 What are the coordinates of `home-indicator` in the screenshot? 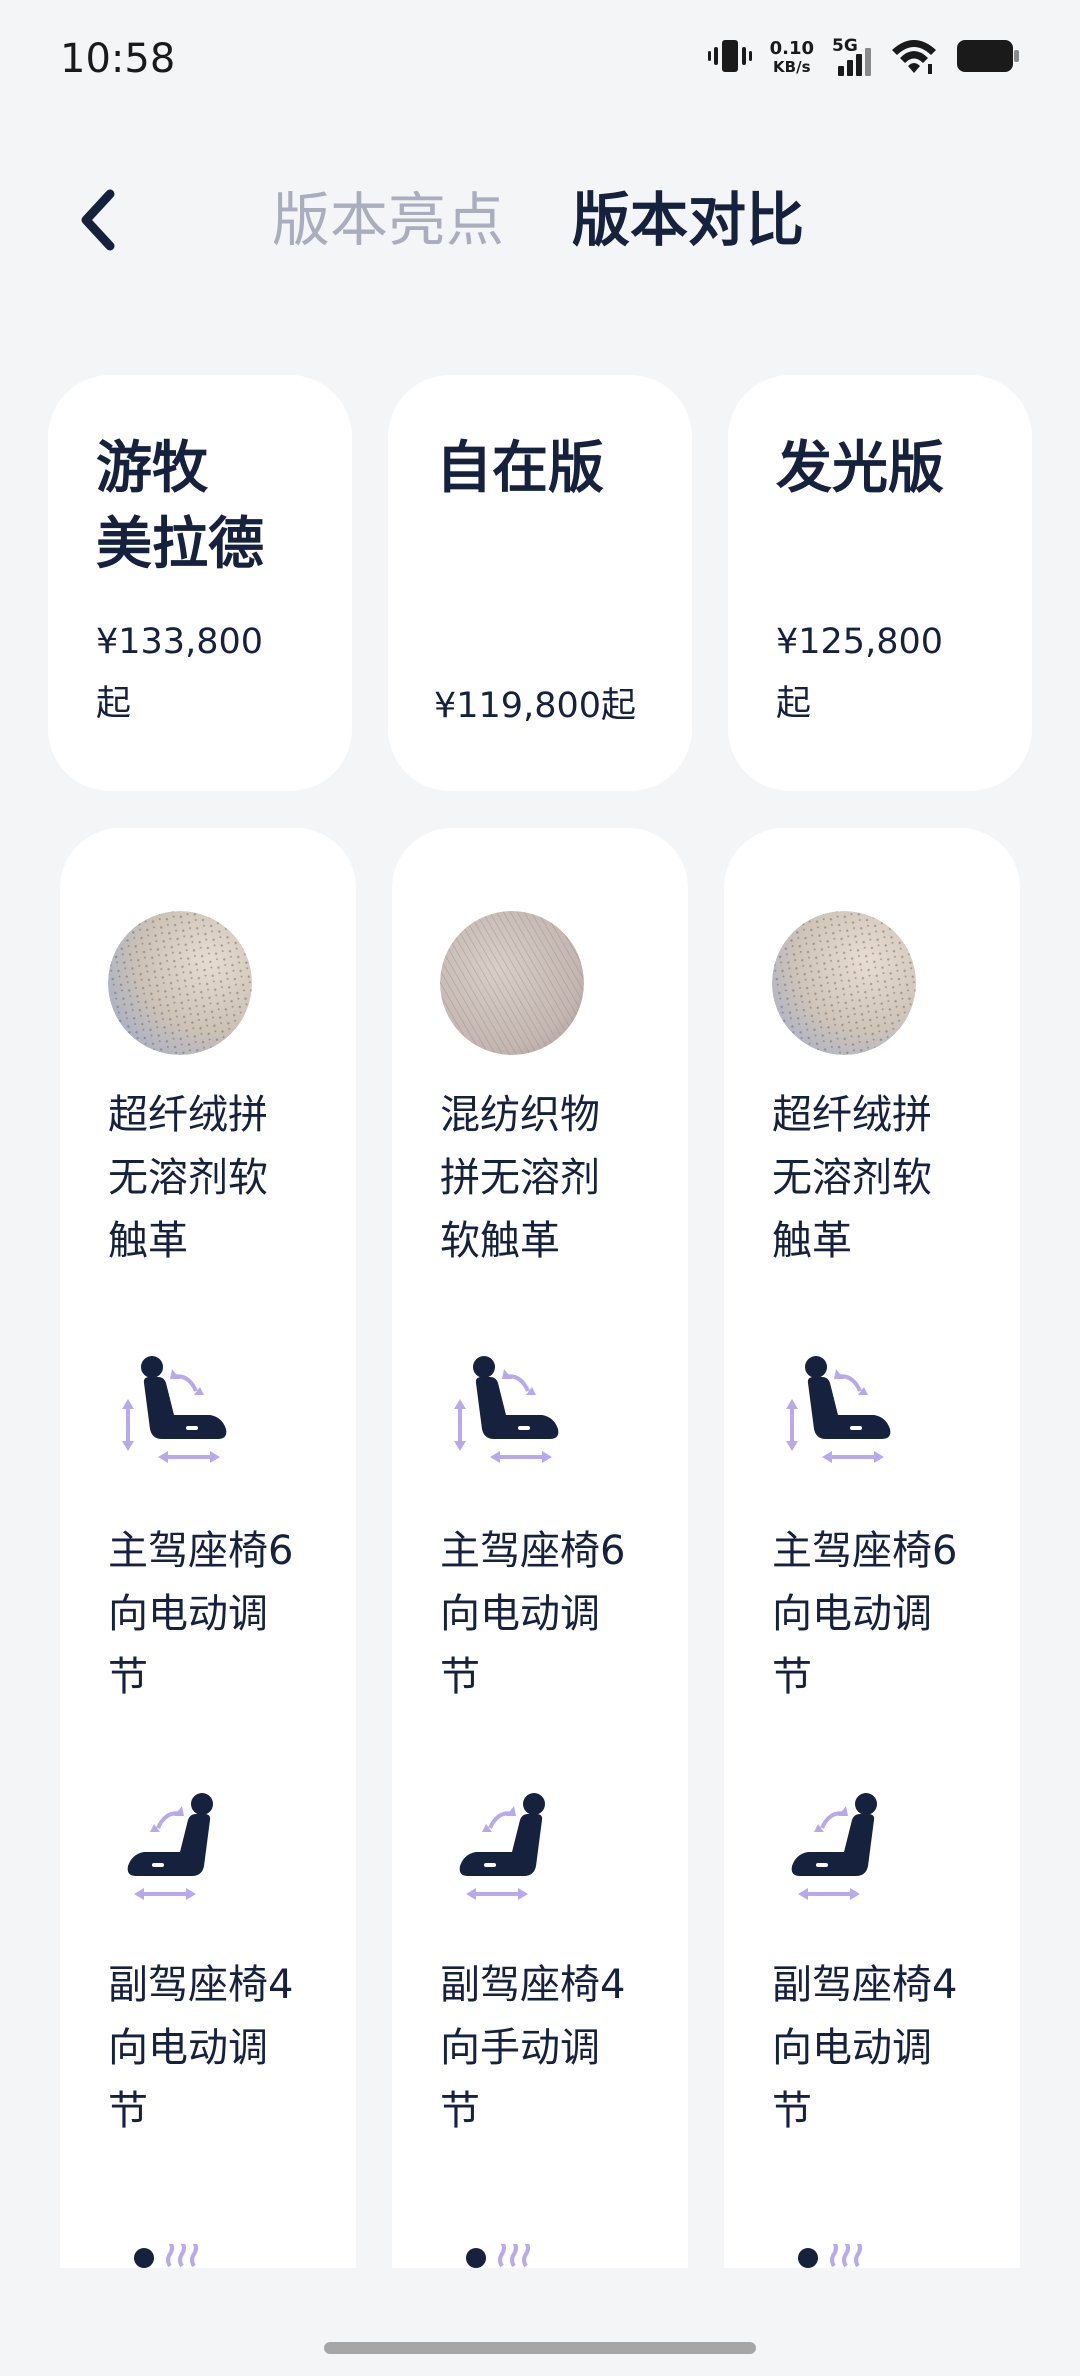 It's located at (540, 2348).